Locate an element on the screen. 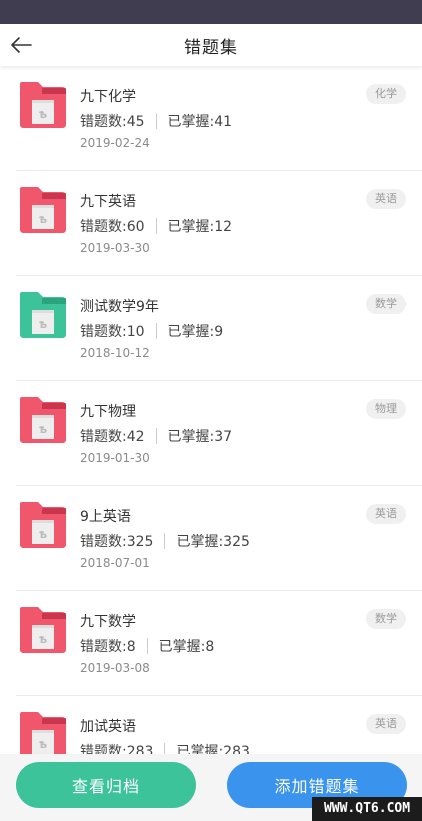 The image size is (422, 821). list-item: Ѣ 九下化学 错题数:45 已掌握:41 2019-02-24 化学 is located at coordinates (219, 118).